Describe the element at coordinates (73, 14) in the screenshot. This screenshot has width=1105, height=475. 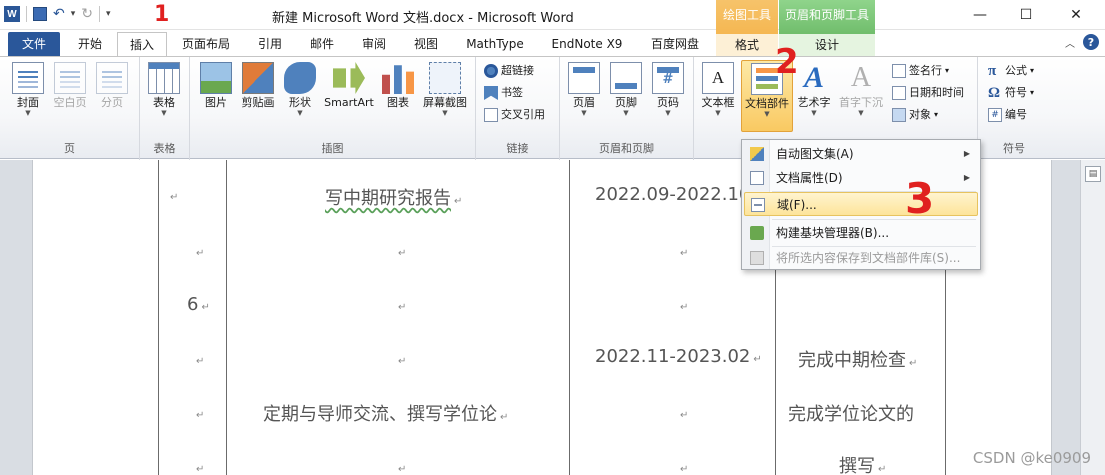
I see `undo-dropdown-icon: ▾` at that location.